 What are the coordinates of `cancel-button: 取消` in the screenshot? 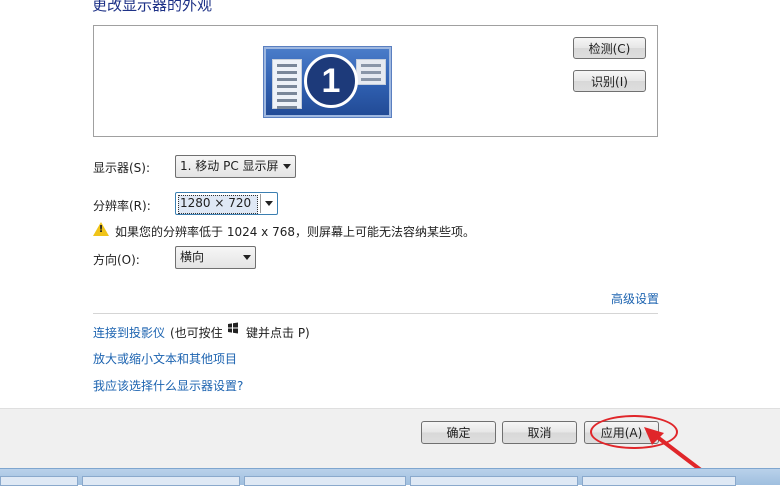 It's located at (539, 432).